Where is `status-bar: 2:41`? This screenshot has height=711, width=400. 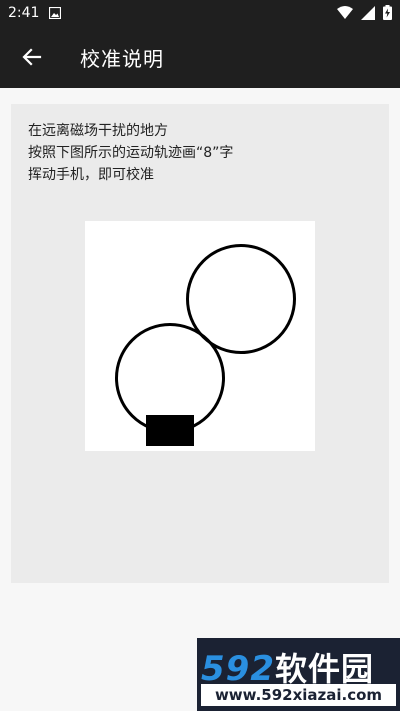
status-bar: 2:41 is located at coordinates (200, 13).